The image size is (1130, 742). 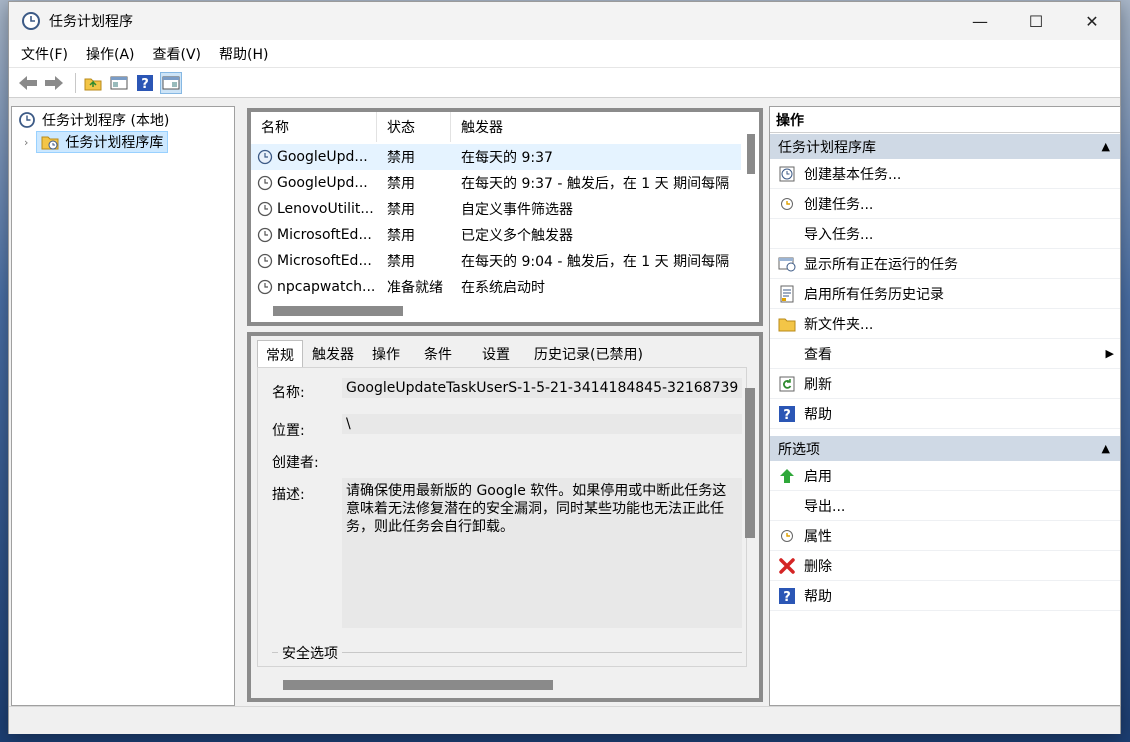 I want to click on action-label: 启用, so click(x=818, y=476).